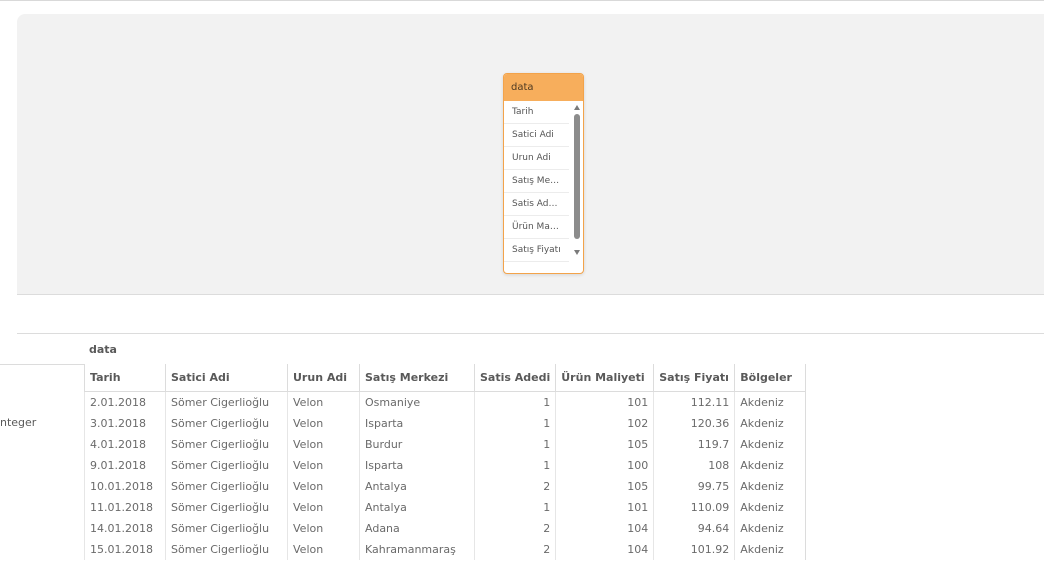  Describe the element at coordinates (417, 549) in the screenshot. I see `table-cell: Kahramanmaraş` at that location.